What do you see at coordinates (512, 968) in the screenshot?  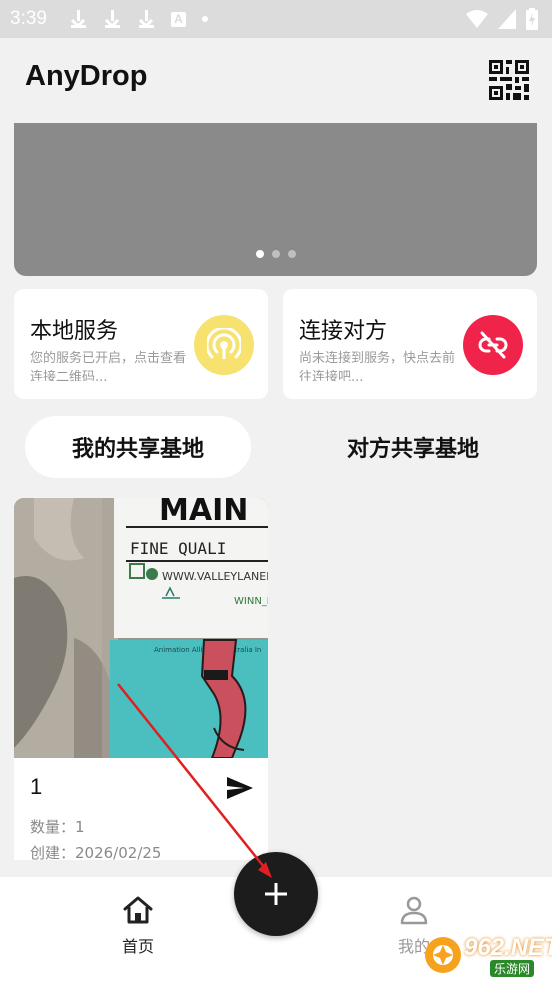 I see `watermark-sub: 乐游网` at bounding box center [512, 968].